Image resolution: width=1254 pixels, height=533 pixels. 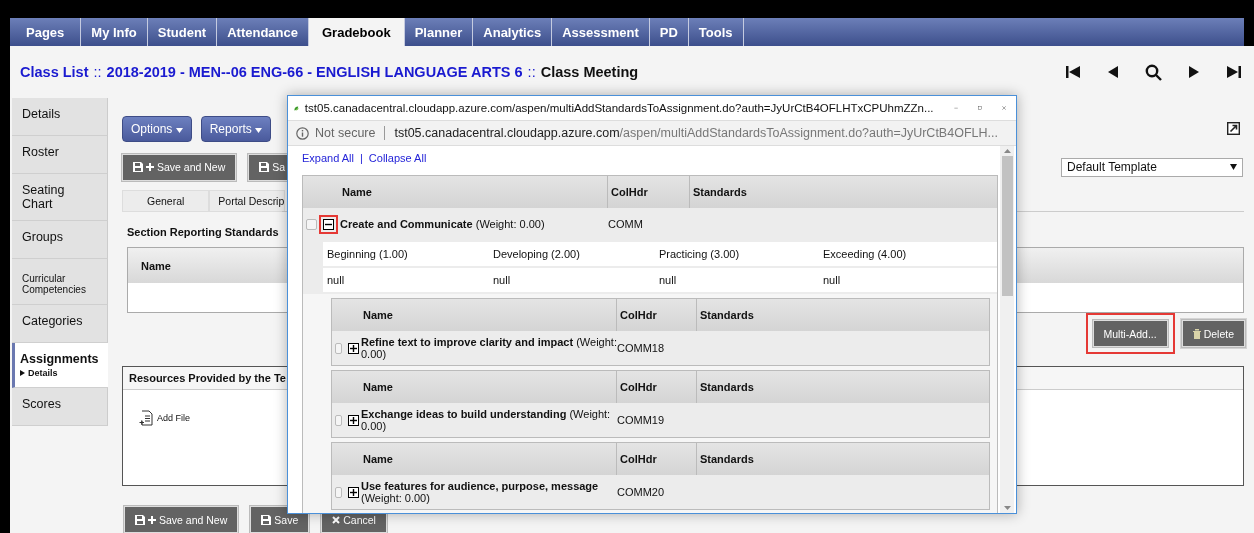 What do you see at coordinates (328, 224) in the screenshot?
I see `collapse-icon` at bounding box center [328, 224].